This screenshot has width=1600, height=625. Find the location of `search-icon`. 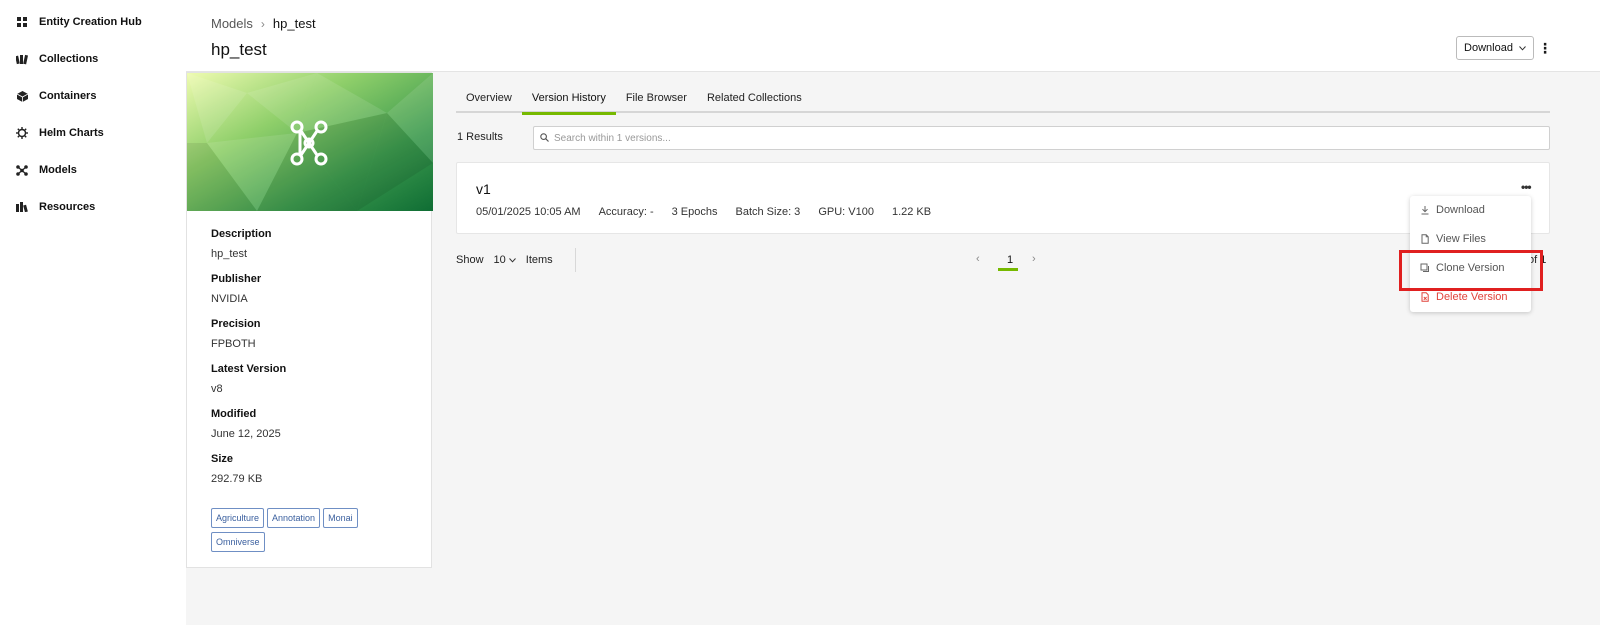

search-icon is located at coordinates (544, 138).